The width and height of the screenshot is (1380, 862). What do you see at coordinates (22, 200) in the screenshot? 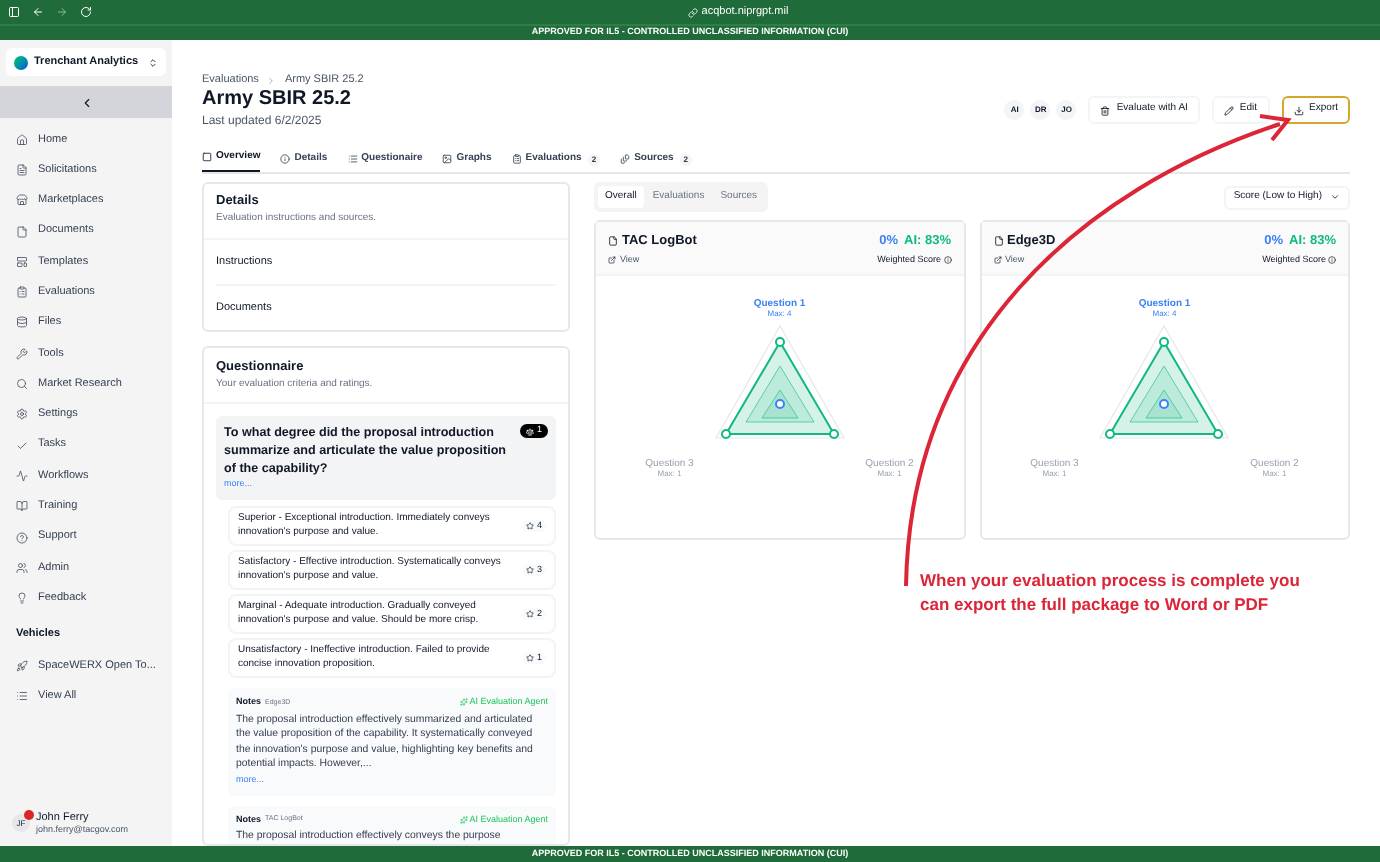
I see `store-icon` at bounding box center [22, 200].